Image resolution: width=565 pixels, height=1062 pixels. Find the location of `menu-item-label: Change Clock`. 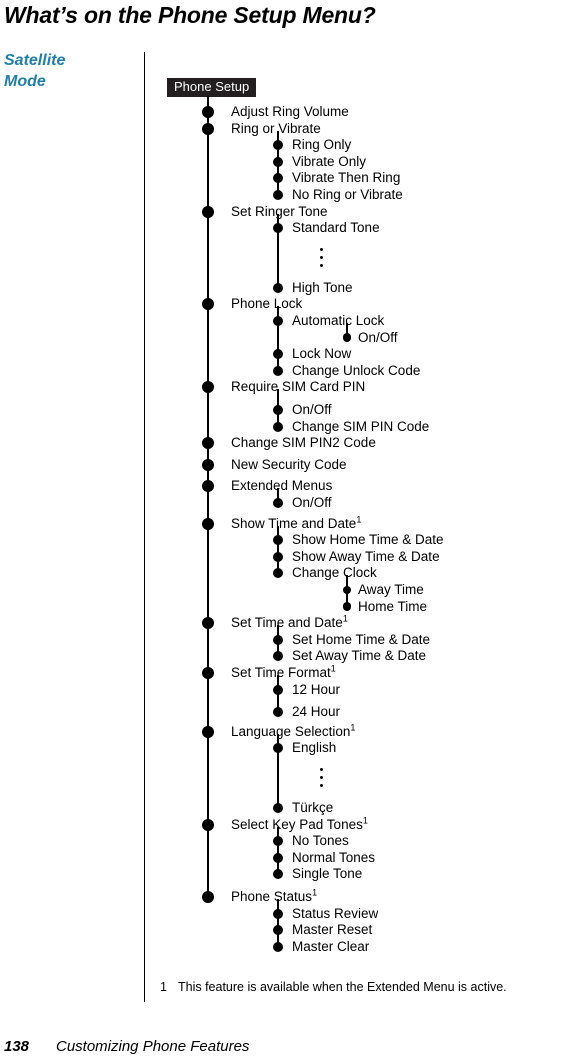

menu-item-label: Change Clock is located at coordinates (334, 573).